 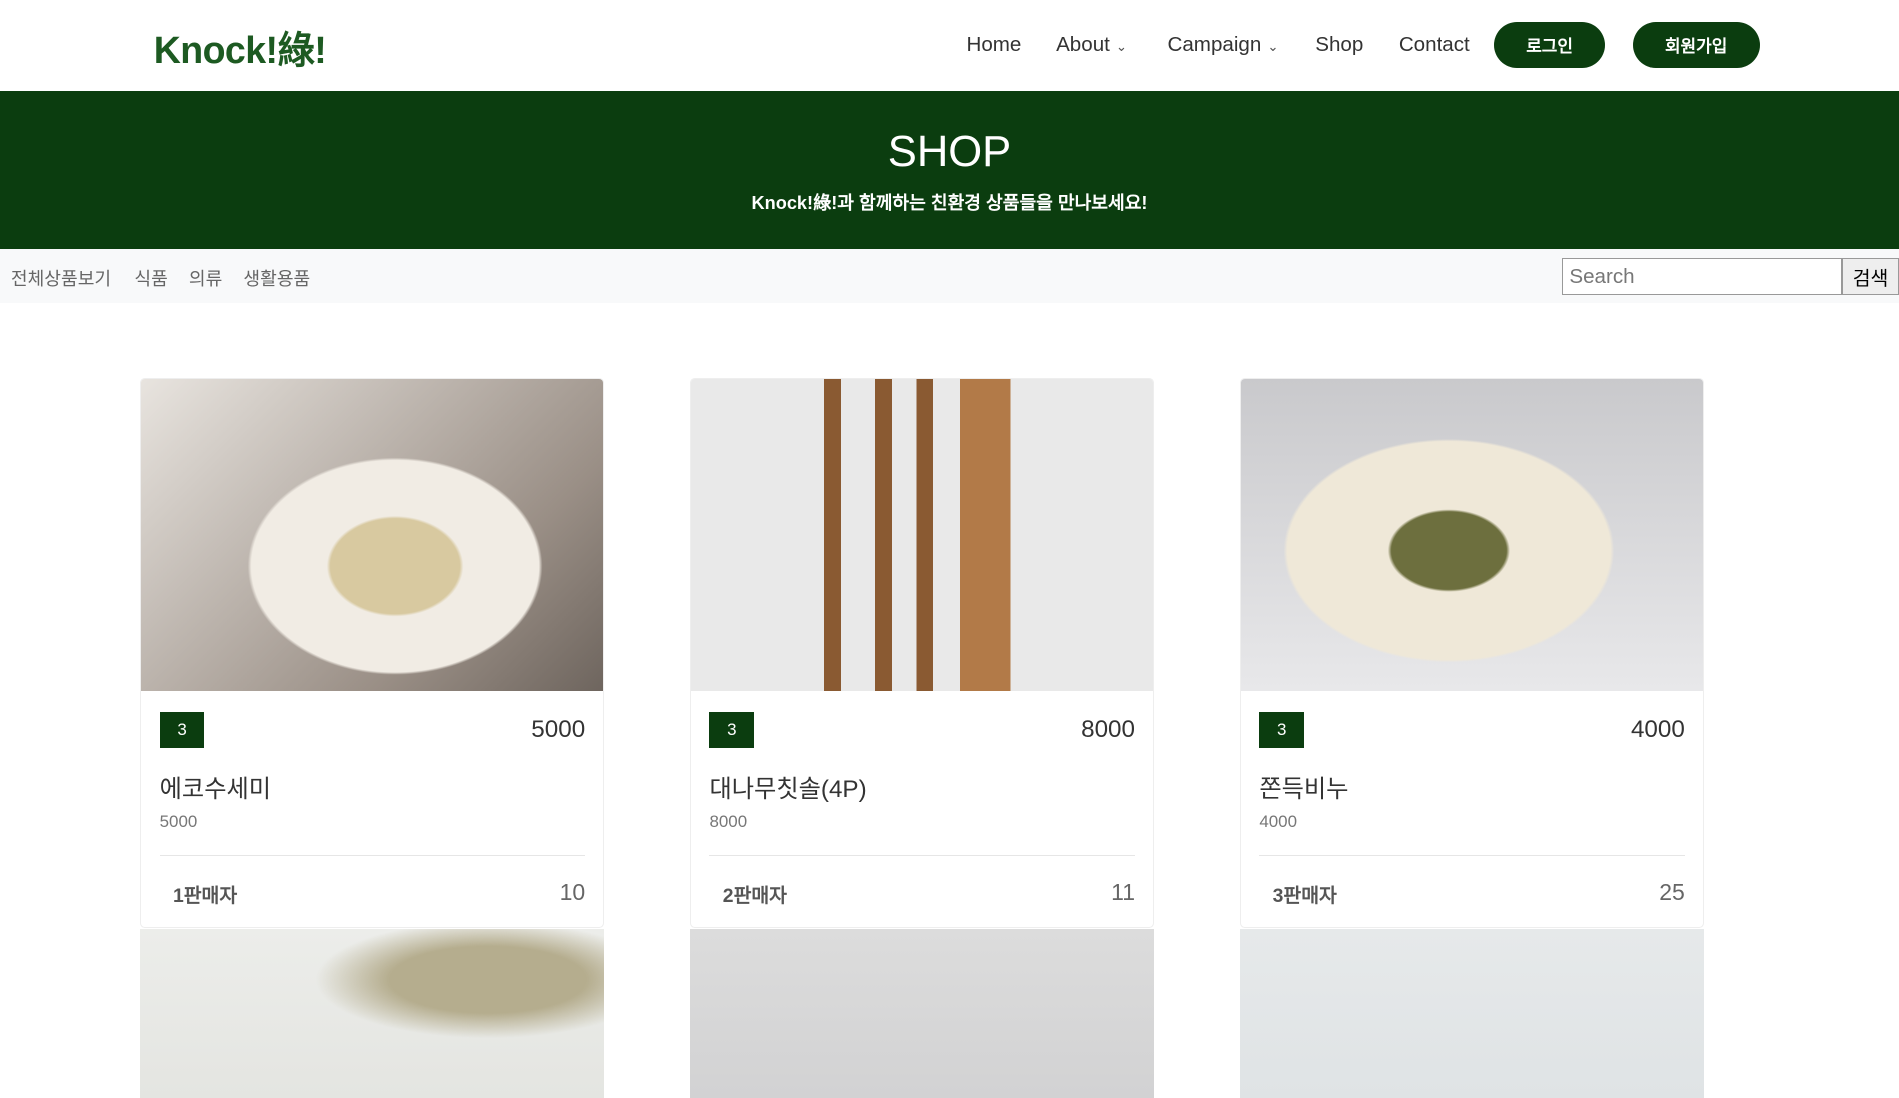 I want to click on nav-home: Home, so click(x=993, y=45).